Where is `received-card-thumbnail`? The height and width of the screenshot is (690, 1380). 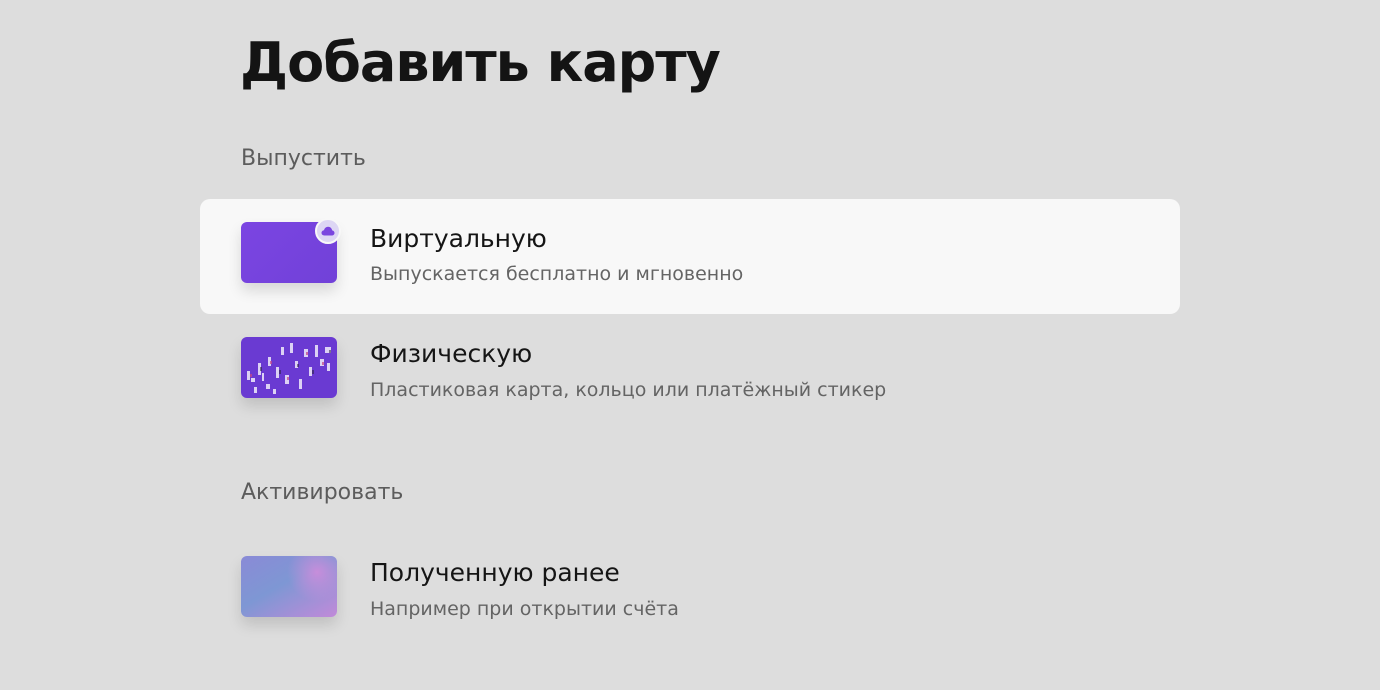 received-card-thumbnail is located at coordinates (289, 586).